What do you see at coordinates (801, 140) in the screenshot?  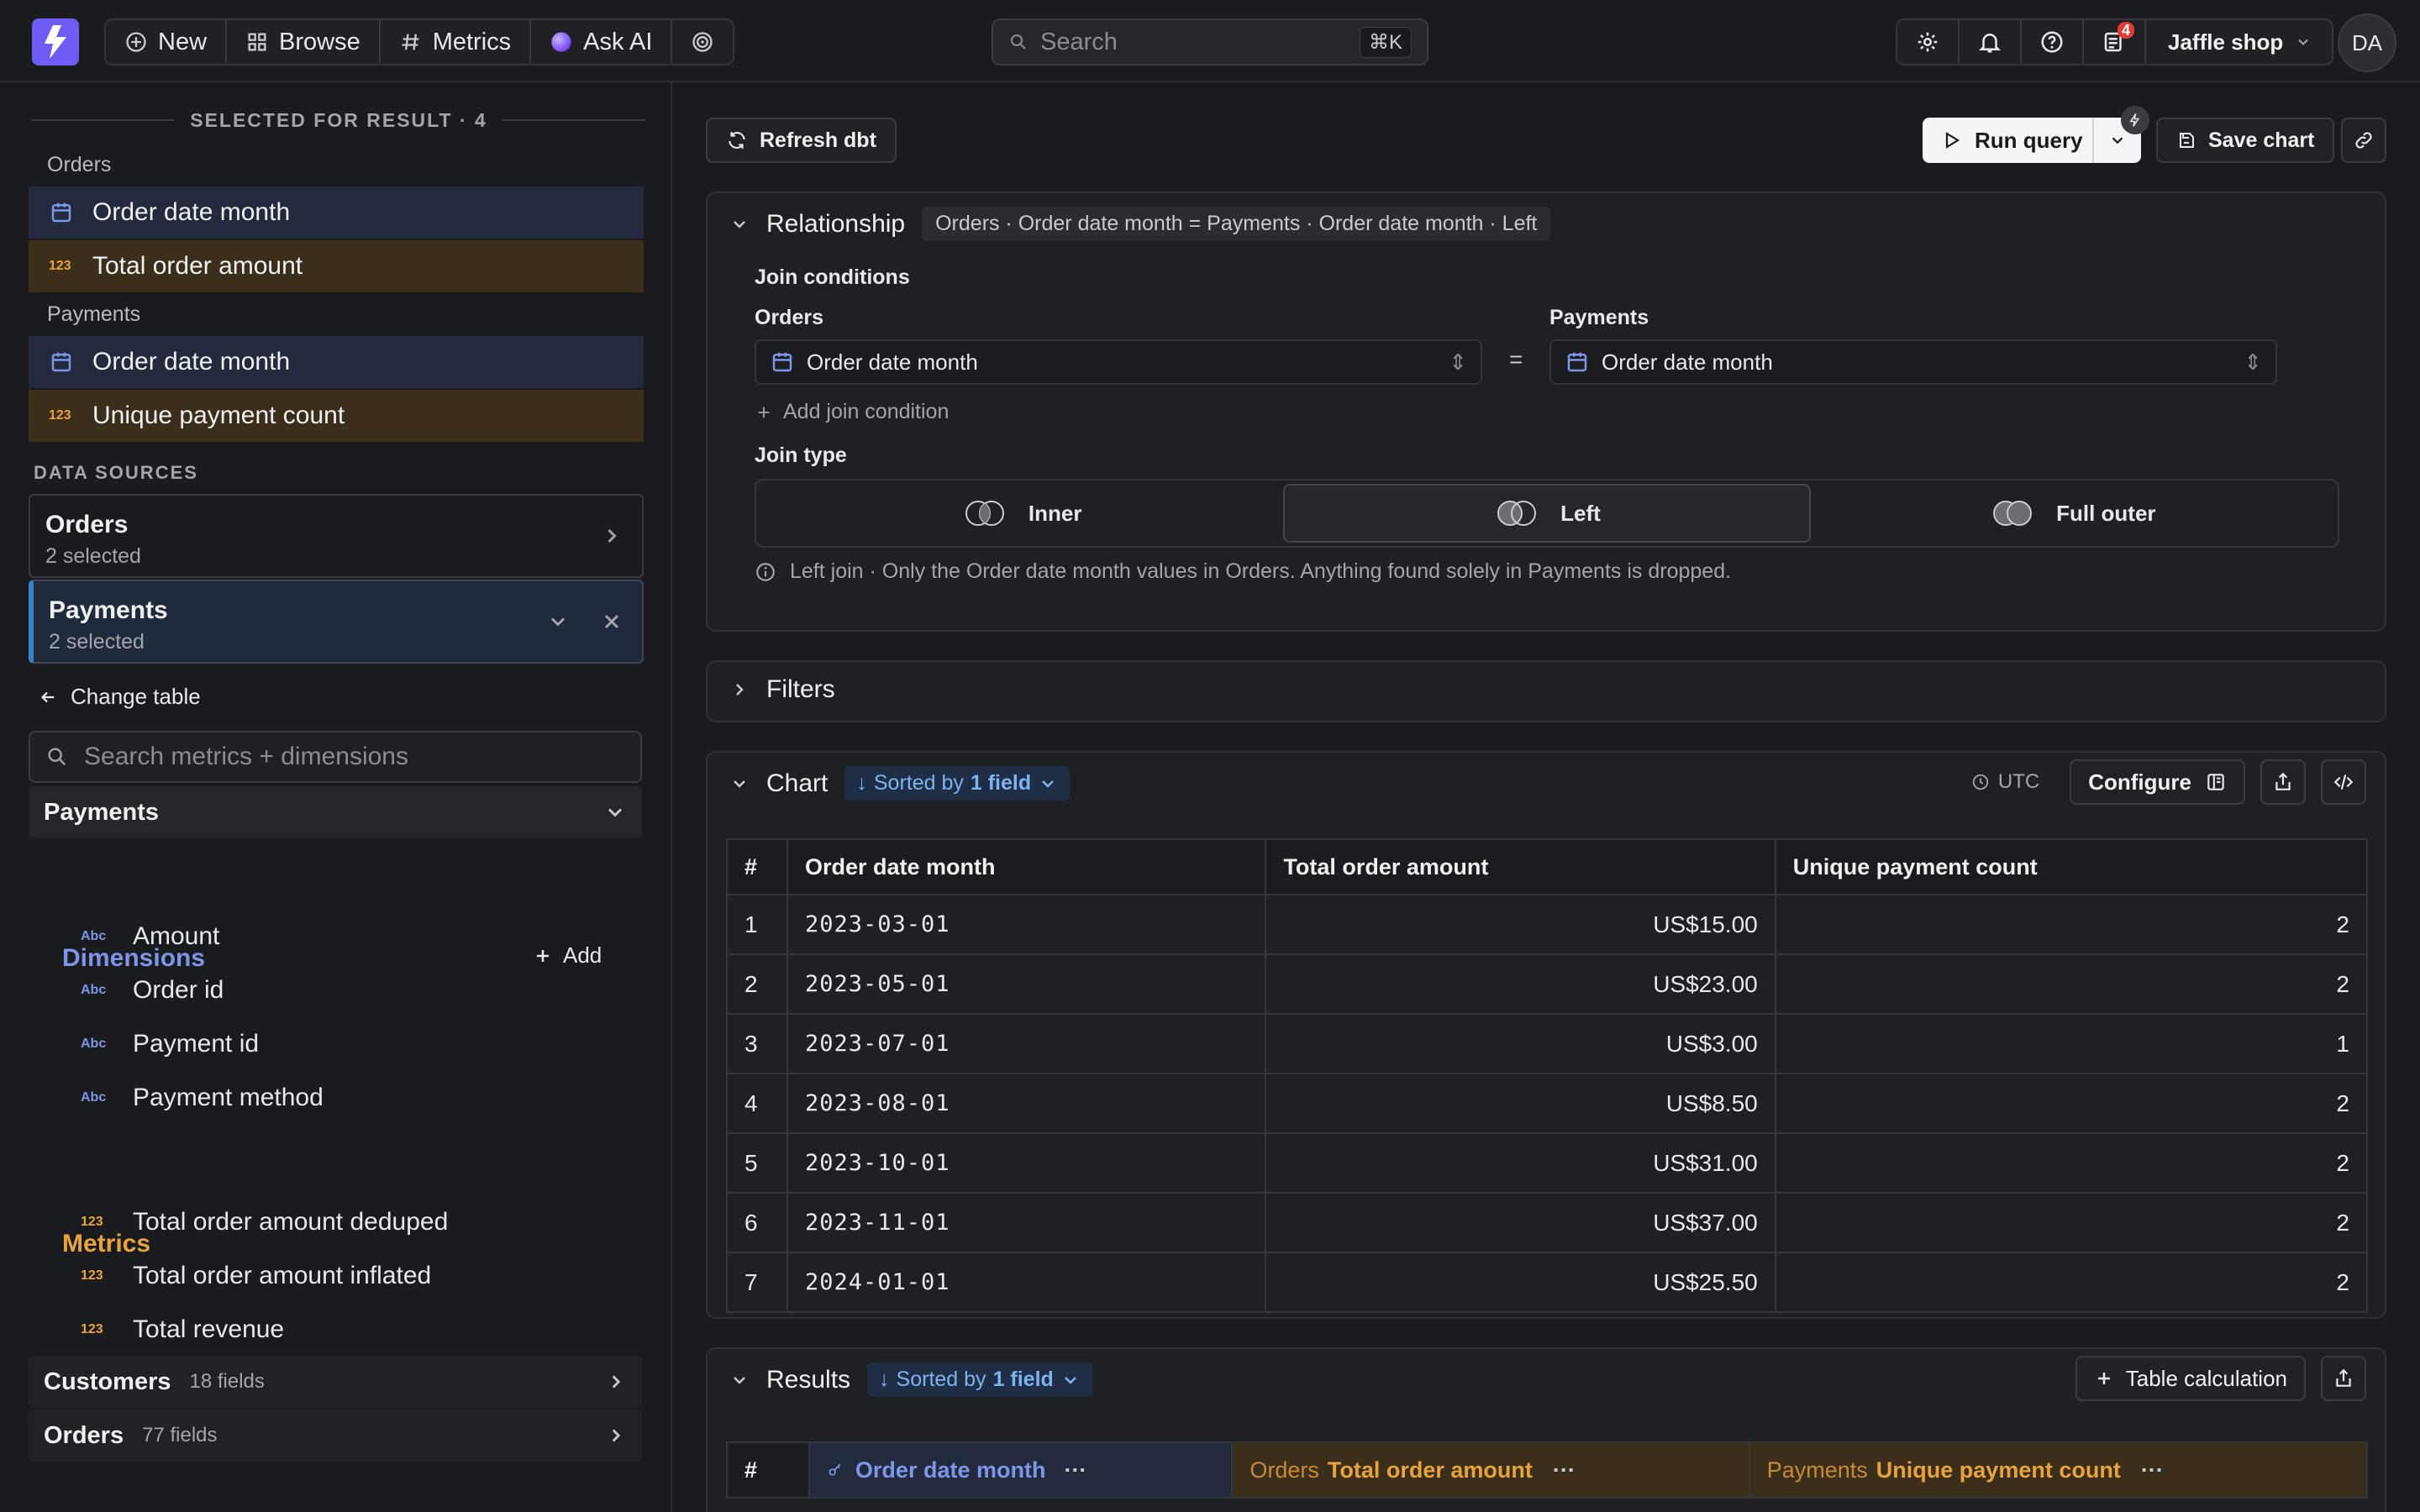 I see `refresh-dbt-button: Refresh dbt` at bounding box center [801, 140].